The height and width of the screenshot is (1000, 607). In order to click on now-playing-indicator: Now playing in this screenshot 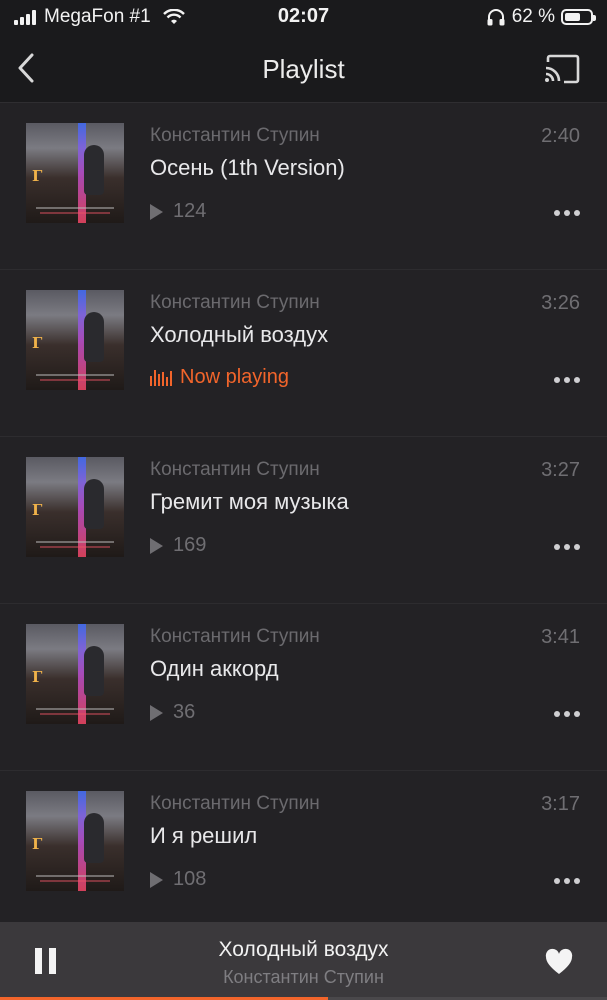, I will do `click(219, 377)`.